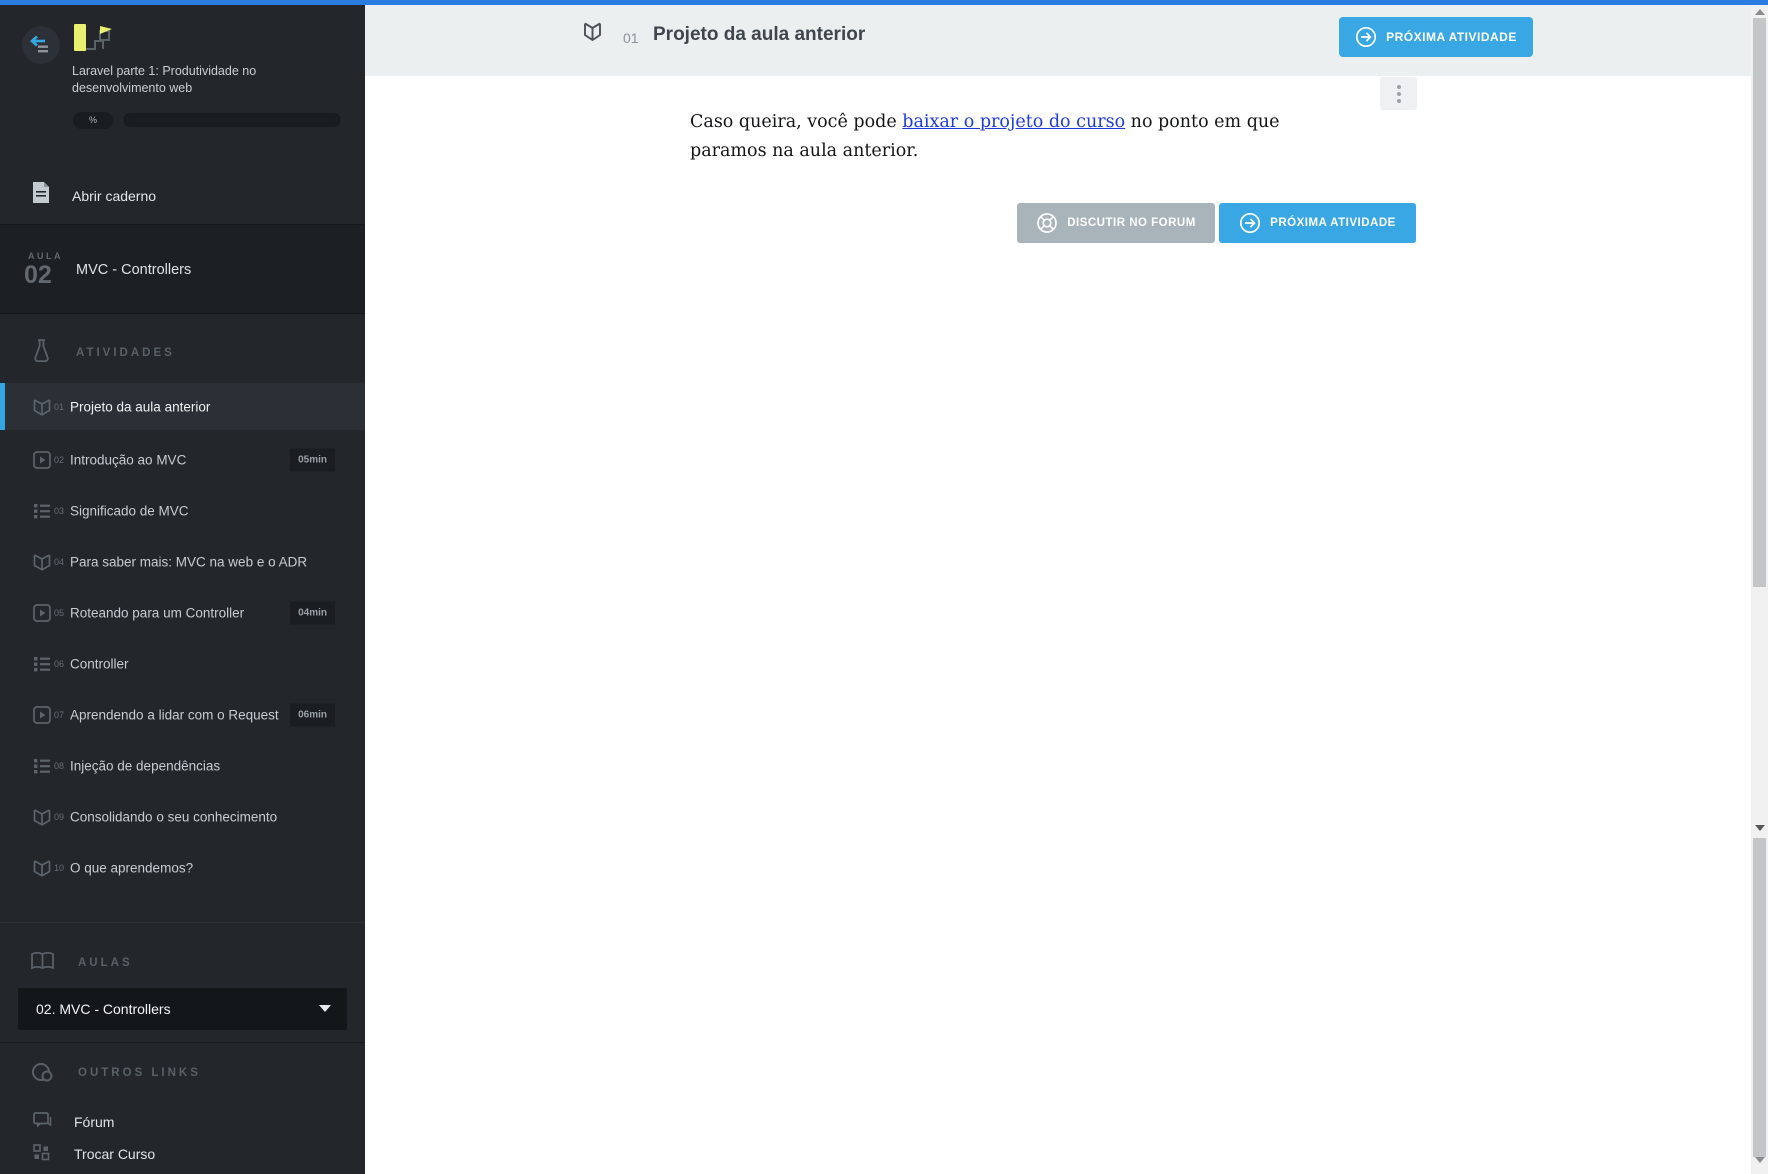  Describe the element at coordinates (59, 663) in the screenshot. I see `activity-number: 06` at that location.